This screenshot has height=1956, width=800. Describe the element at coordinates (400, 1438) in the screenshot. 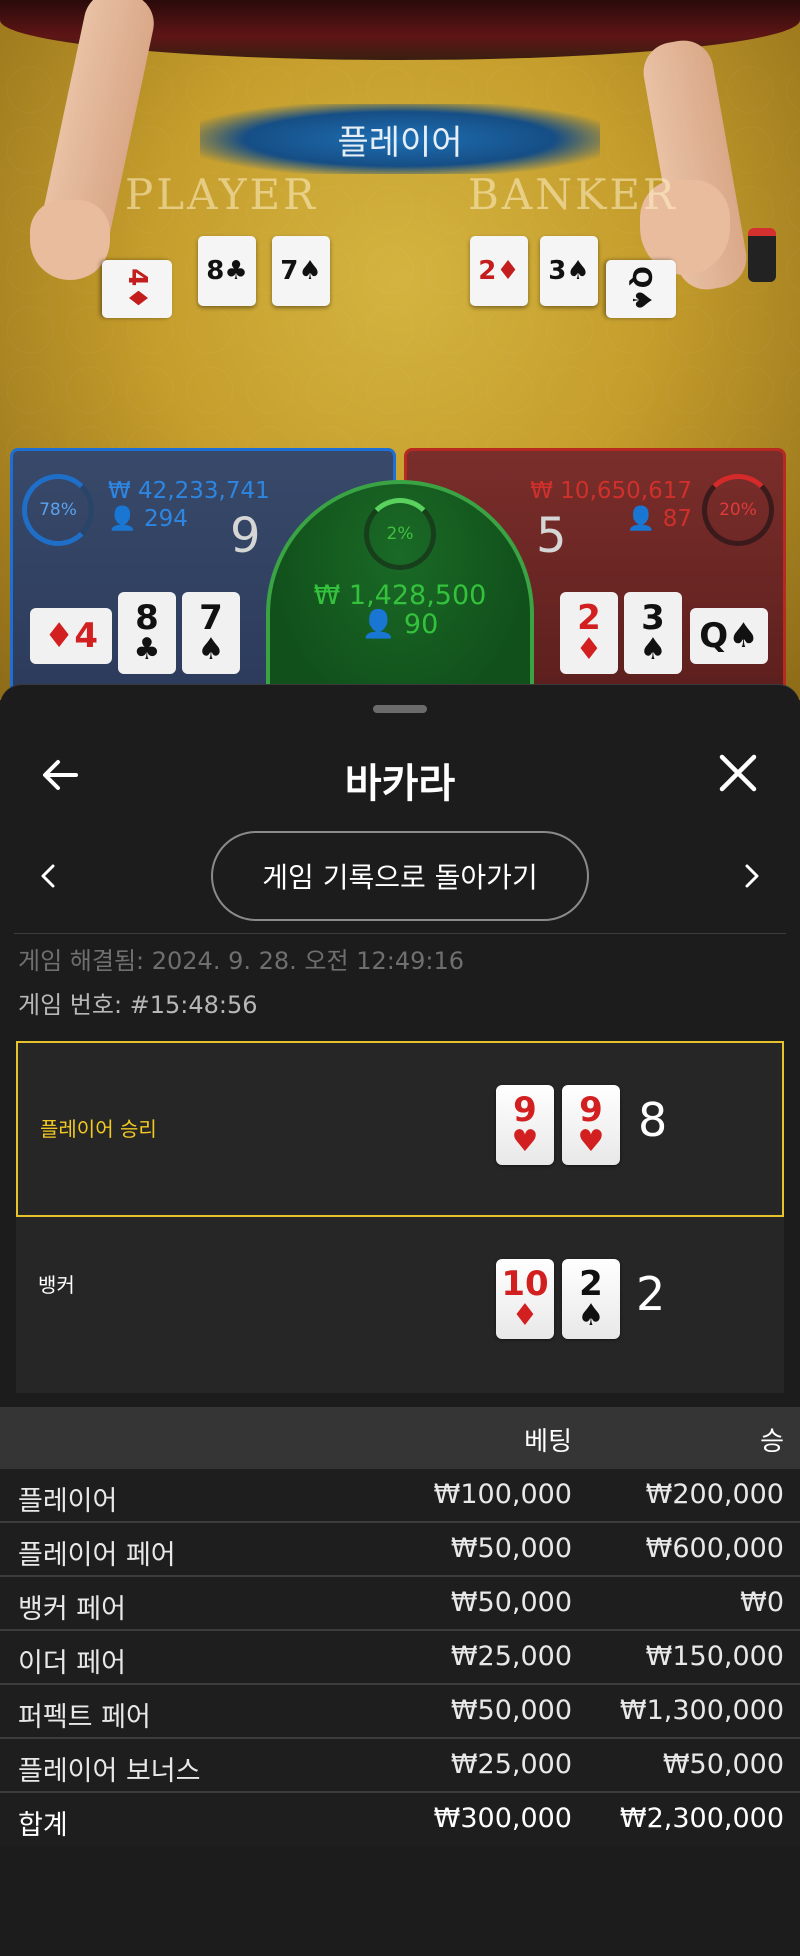

I see `bets-table-header: 베팅 승` at that location.